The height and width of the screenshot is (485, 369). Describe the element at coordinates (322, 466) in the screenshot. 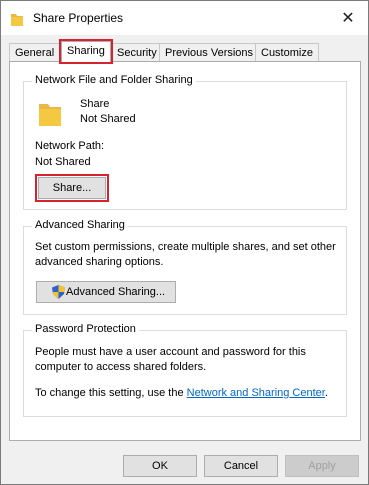

I see `apply-button: Apply` at that location.